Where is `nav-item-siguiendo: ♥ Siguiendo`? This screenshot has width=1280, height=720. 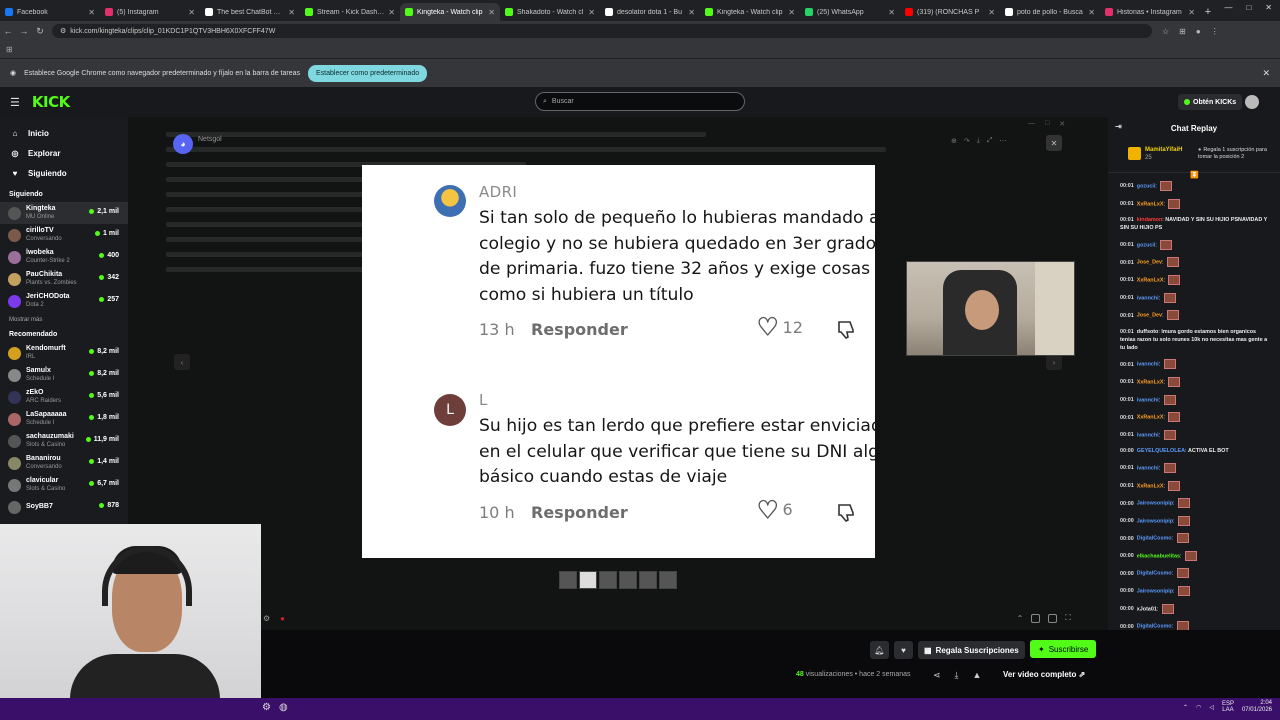 nav-item-siguiendo: ♥ Siguiendo is located at coordinates (64, 173).